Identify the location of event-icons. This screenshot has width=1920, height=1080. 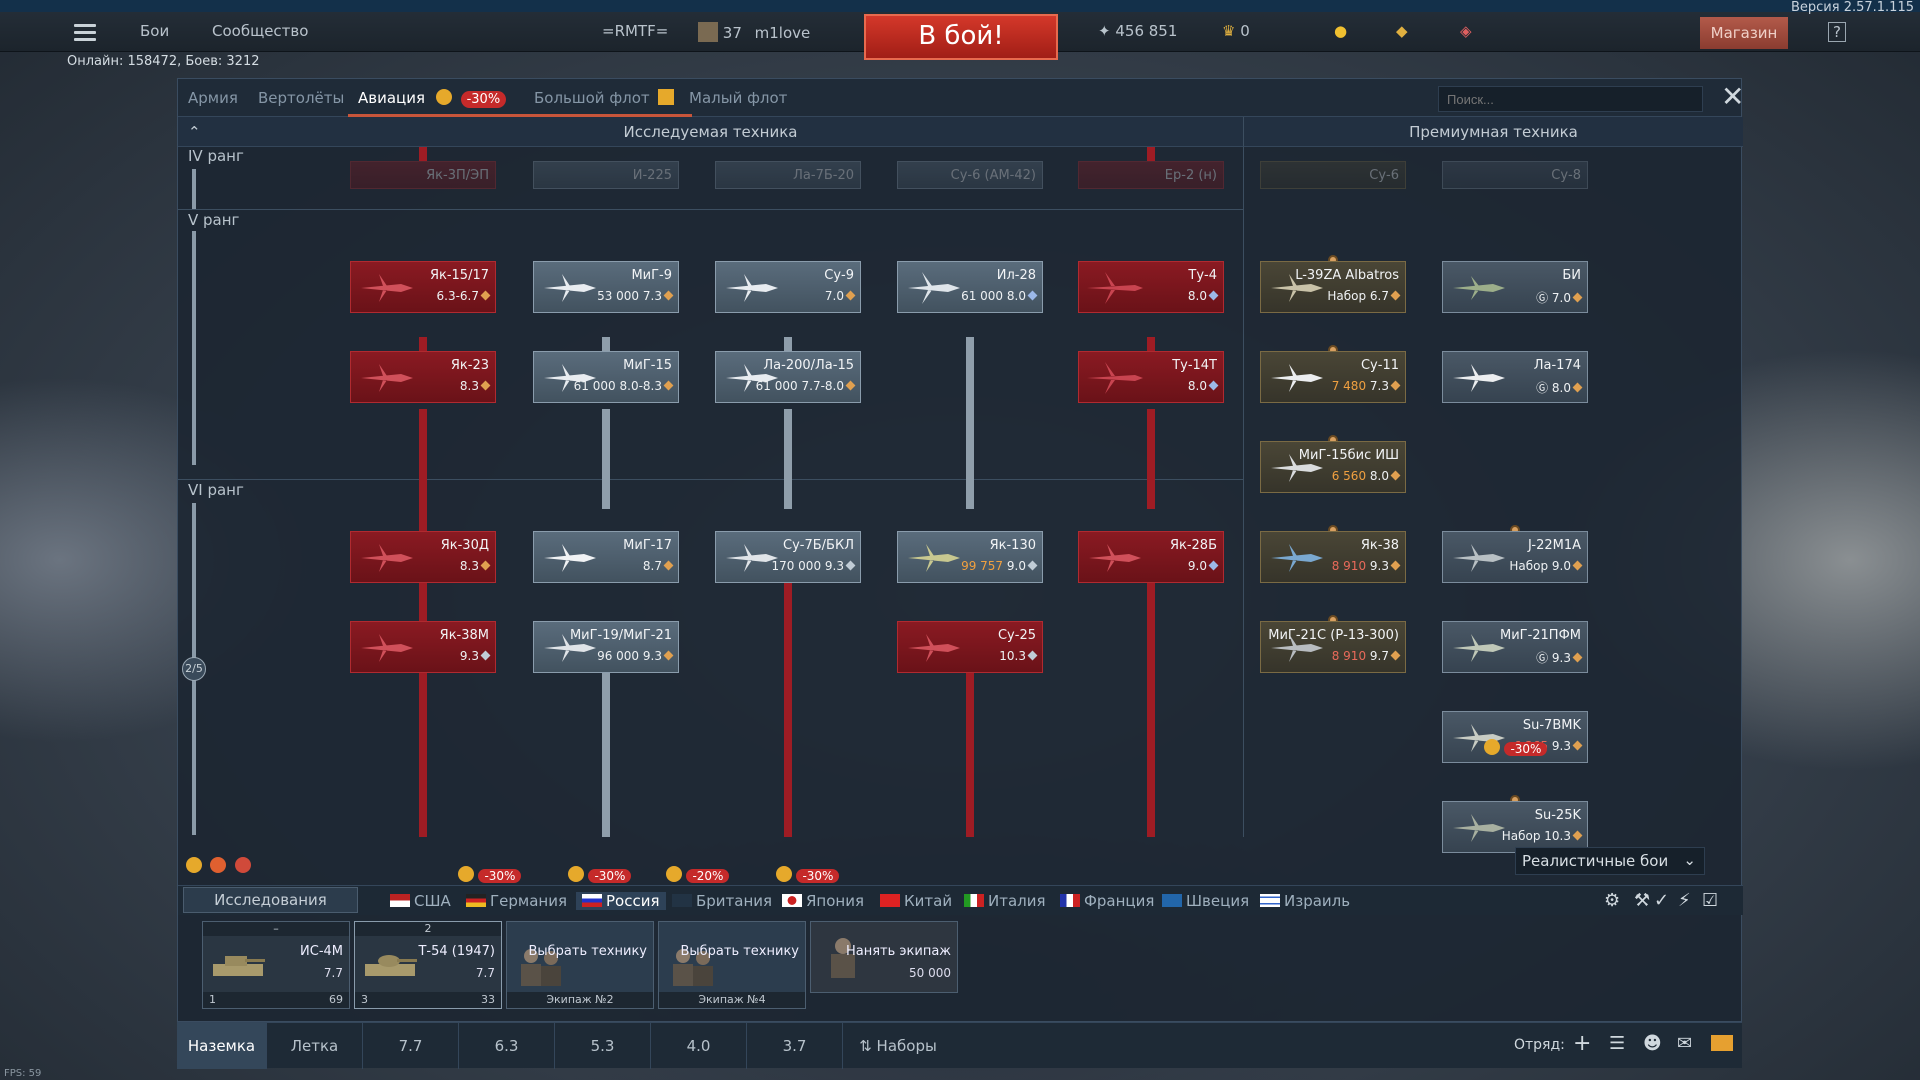
(218, 866).